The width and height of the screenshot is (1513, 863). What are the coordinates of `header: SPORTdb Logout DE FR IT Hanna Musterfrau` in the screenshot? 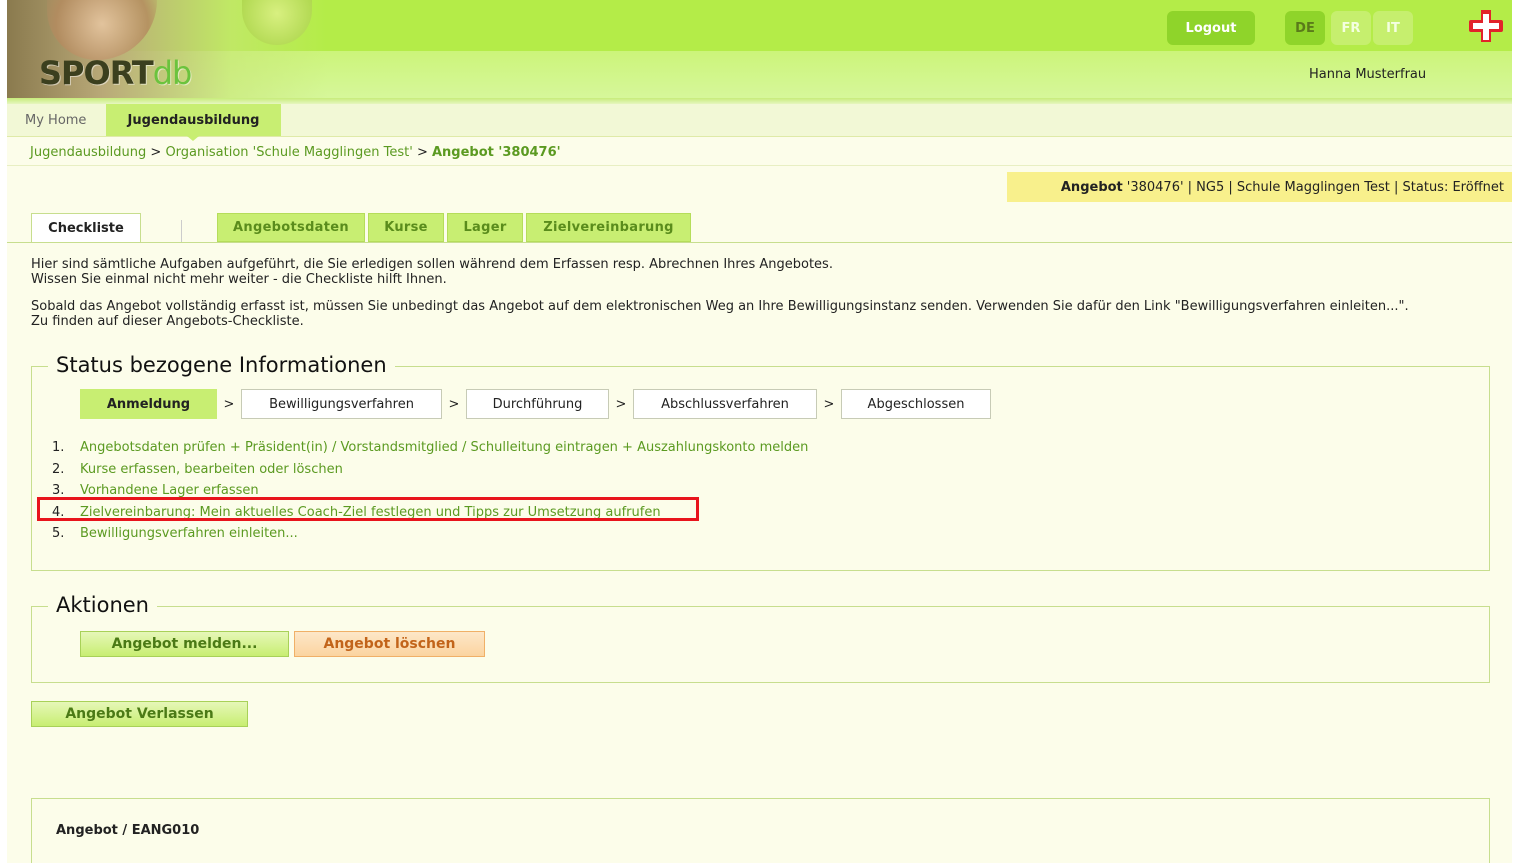 It's located at (759, 50).